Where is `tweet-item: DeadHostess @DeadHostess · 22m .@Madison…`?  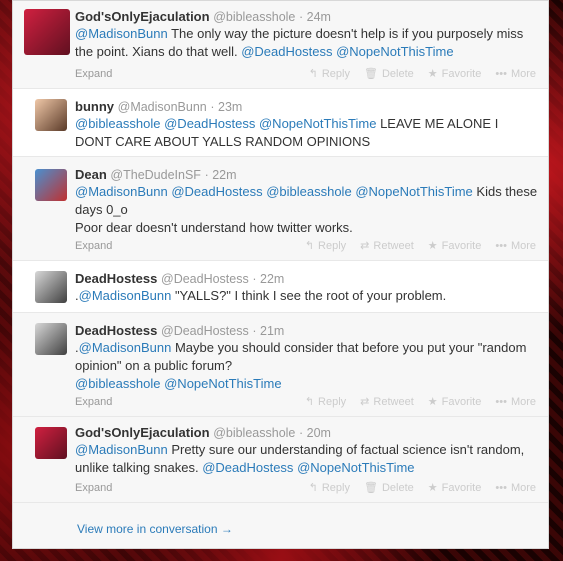
tweet-item: DeadHostess @DeadHostess · 22m .@Madison… is located at coordinates (280, 287).